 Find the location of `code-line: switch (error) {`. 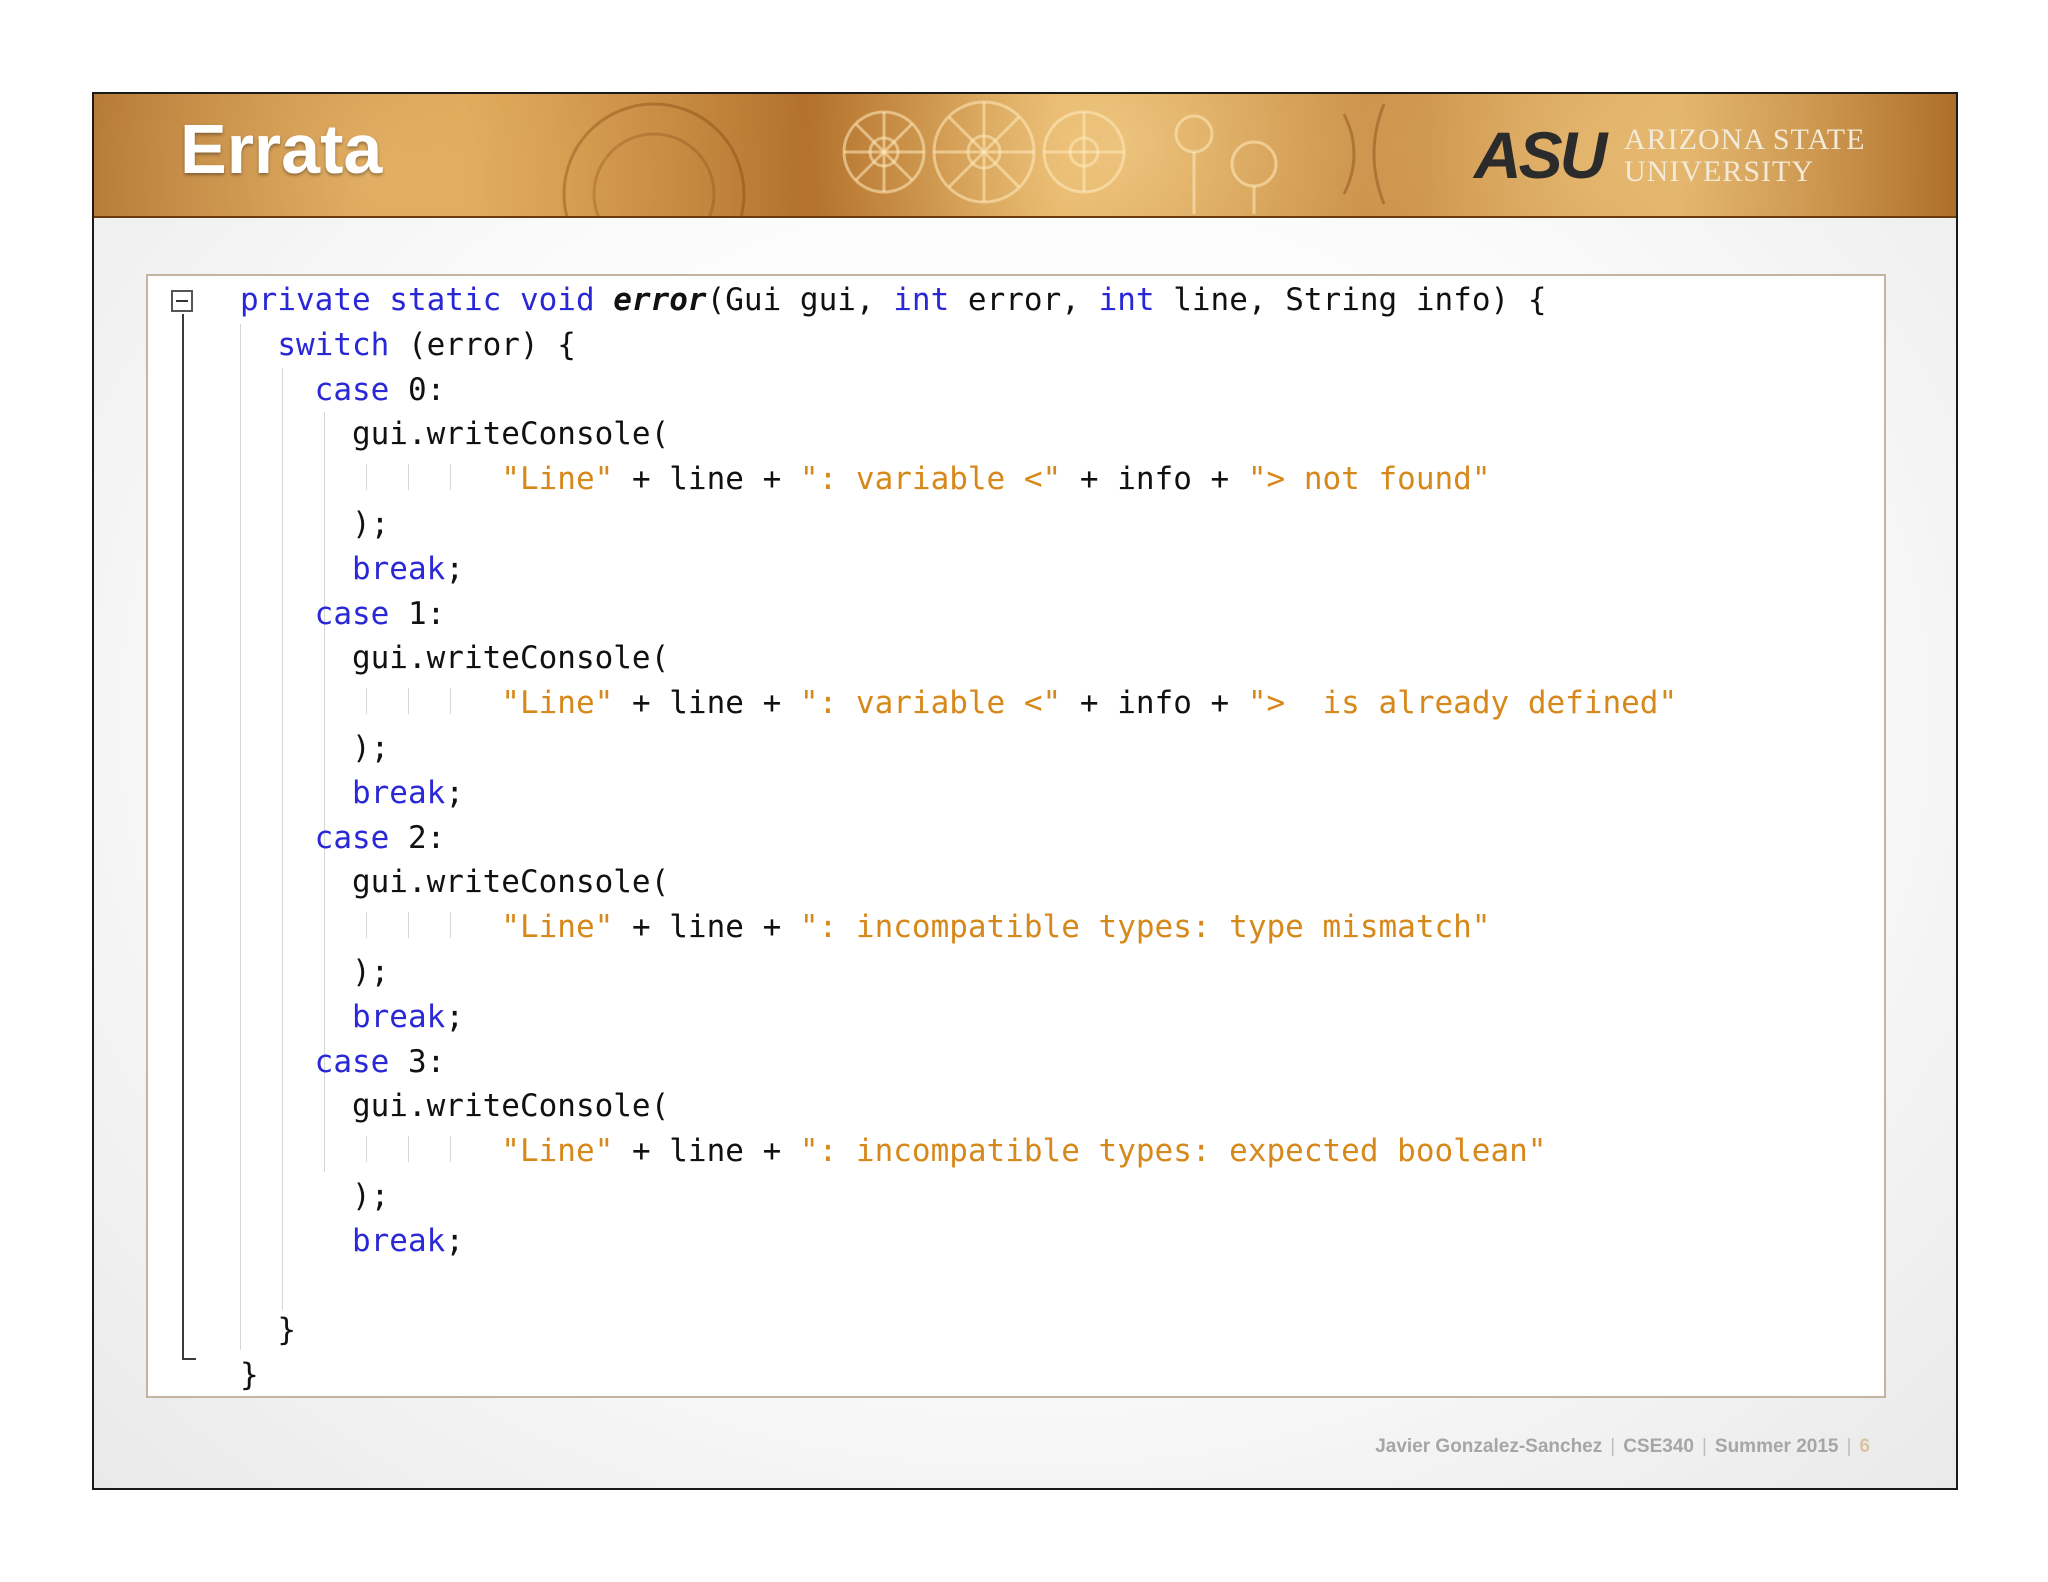

code-line: switch (error) { is located at coordinates (958, 345).